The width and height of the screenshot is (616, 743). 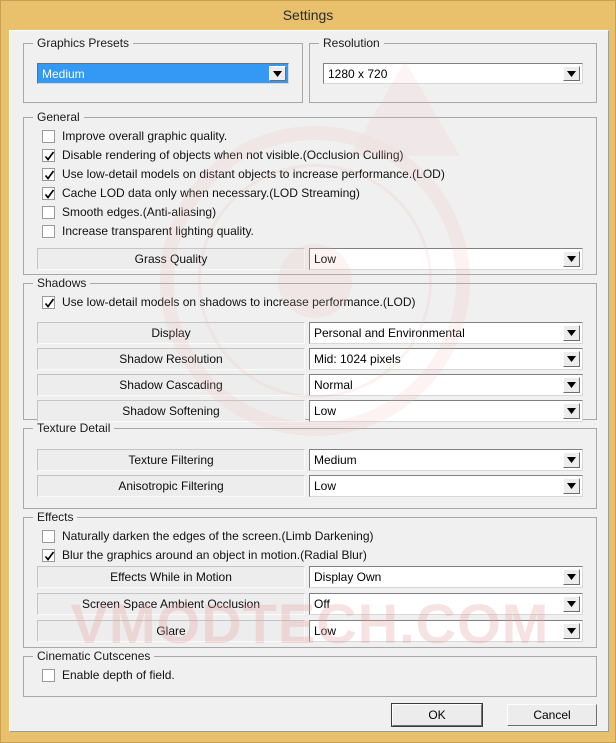 I want to click on label-anisotropic-filtering: Anisotropic Filtering, so click(x=171, y=486).